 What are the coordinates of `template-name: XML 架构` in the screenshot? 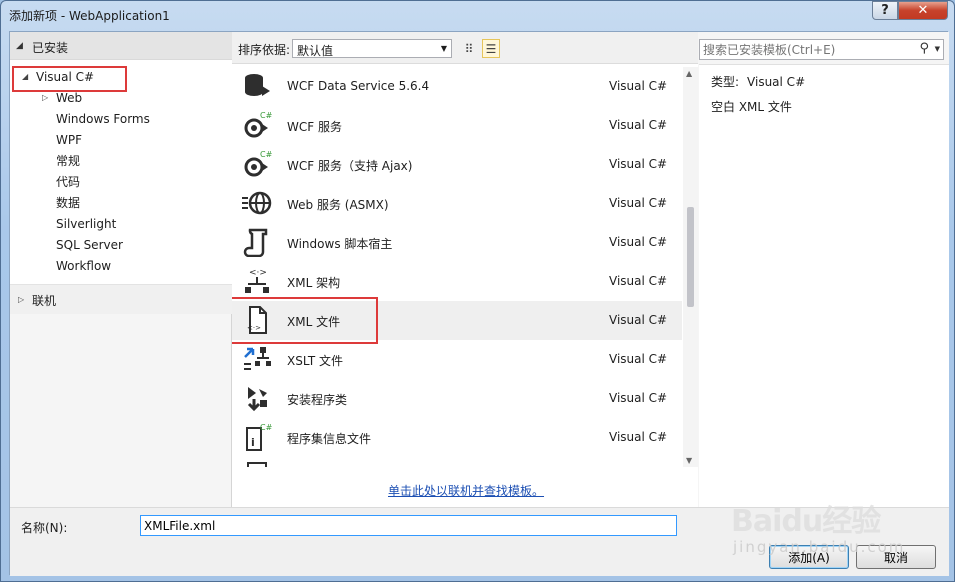 It's located at (314, 283).